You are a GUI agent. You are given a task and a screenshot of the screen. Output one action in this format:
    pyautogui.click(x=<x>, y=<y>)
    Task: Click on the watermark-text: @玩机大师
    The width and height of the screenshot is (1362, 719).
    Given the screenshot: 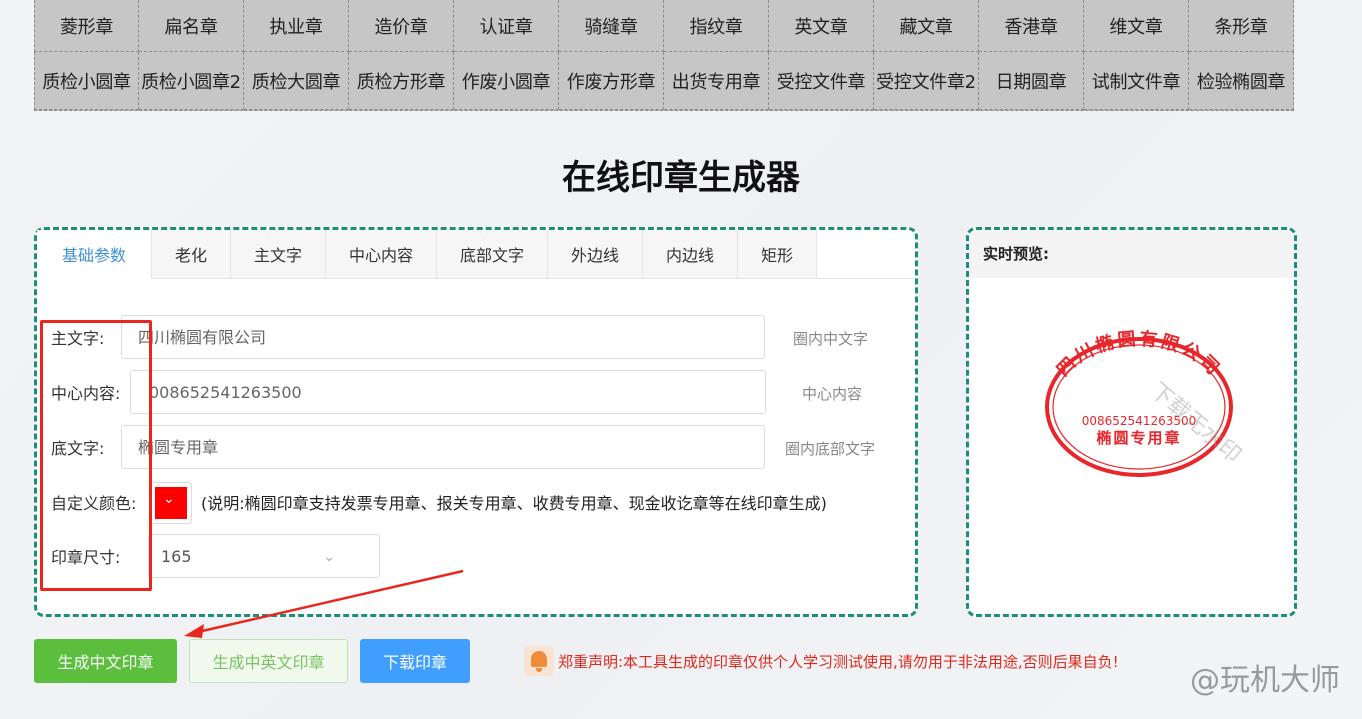 What is the action you would take?
    pyautogui.click(x=1265, y=680)
    